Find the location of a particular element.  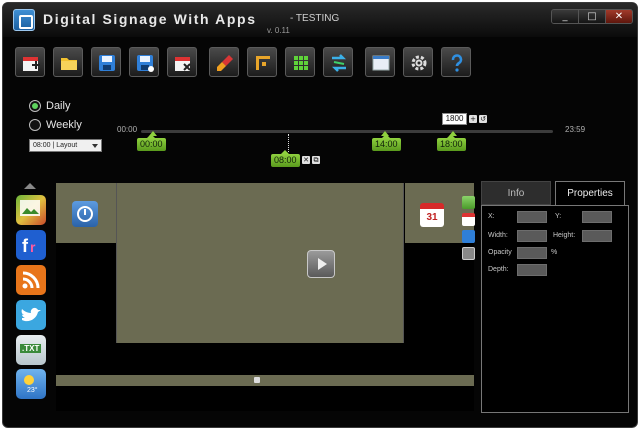

layout-select-value: 08:00 | Layout is located at coordinates (55, 145).